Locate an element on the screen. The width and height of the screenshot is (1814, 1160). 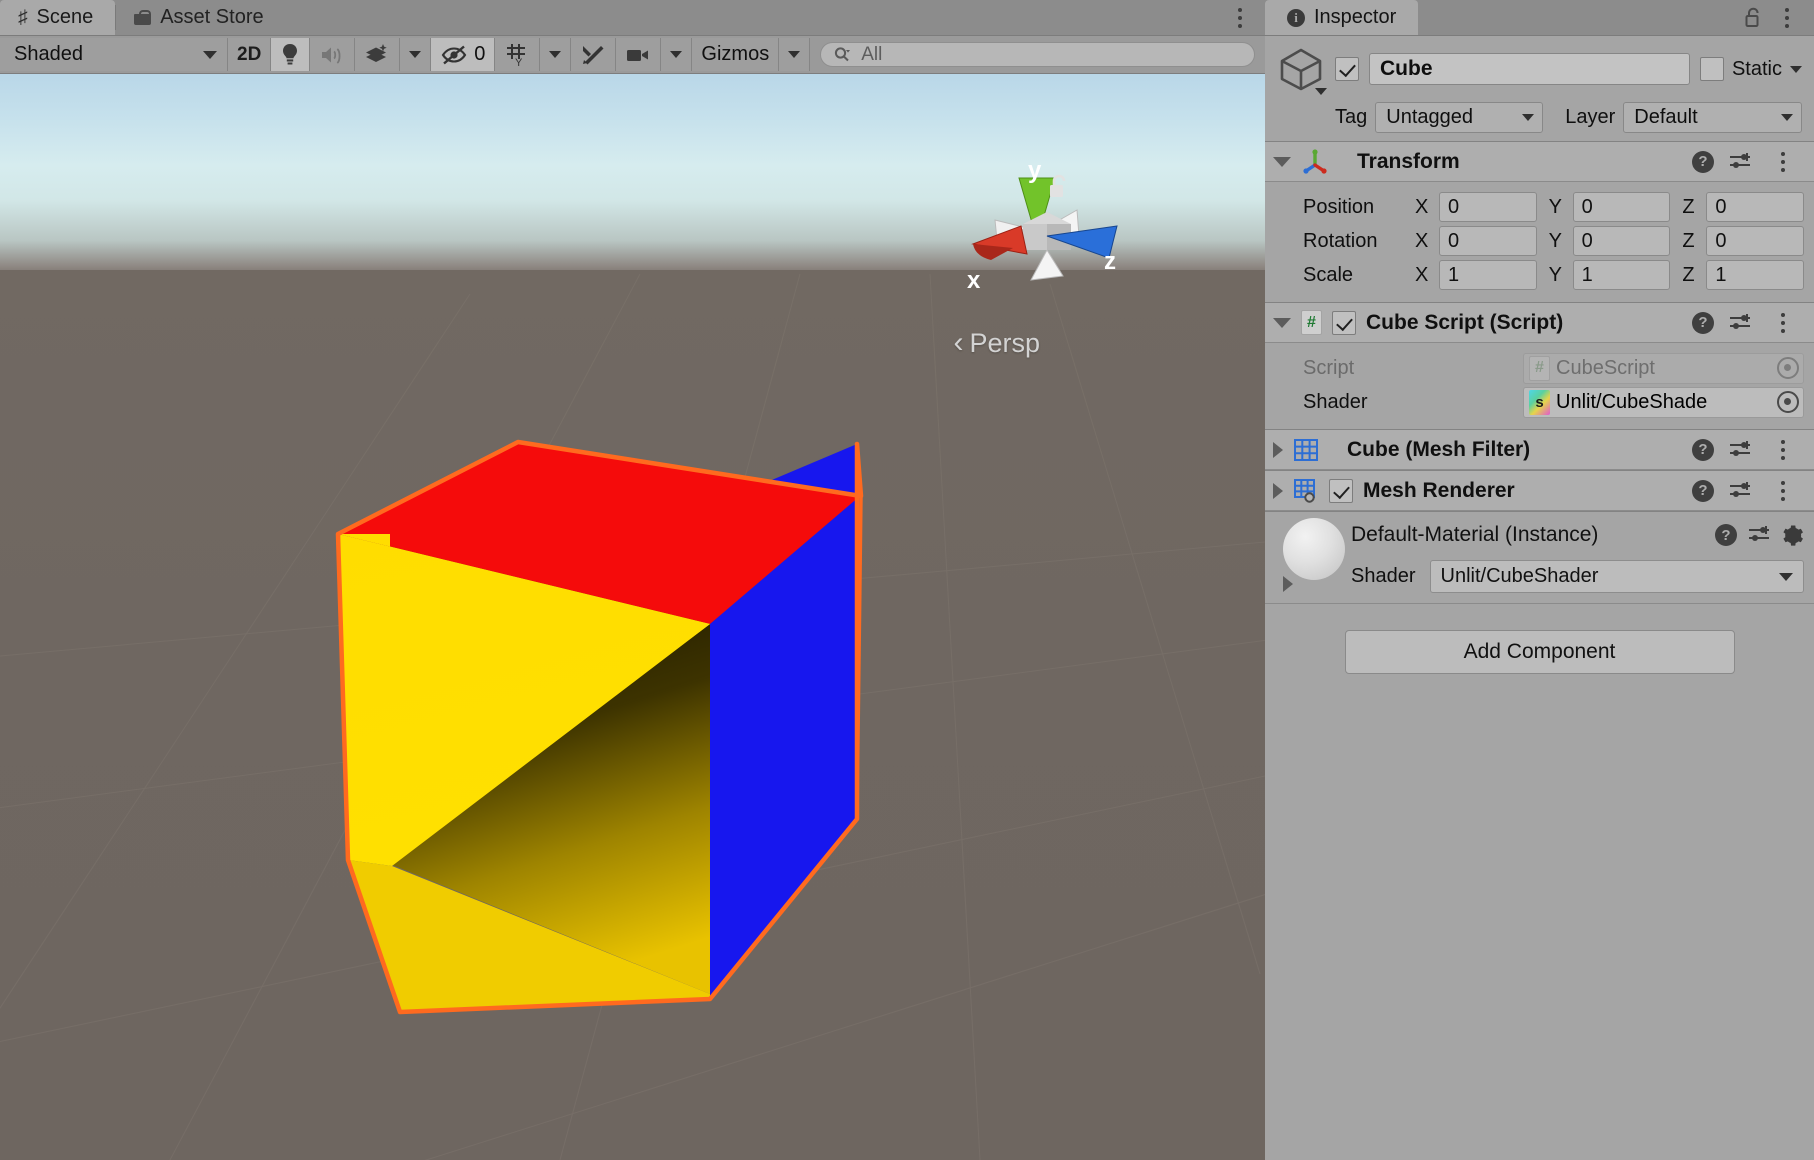
material-sphere-preview is located at coordinates (1314, 549).